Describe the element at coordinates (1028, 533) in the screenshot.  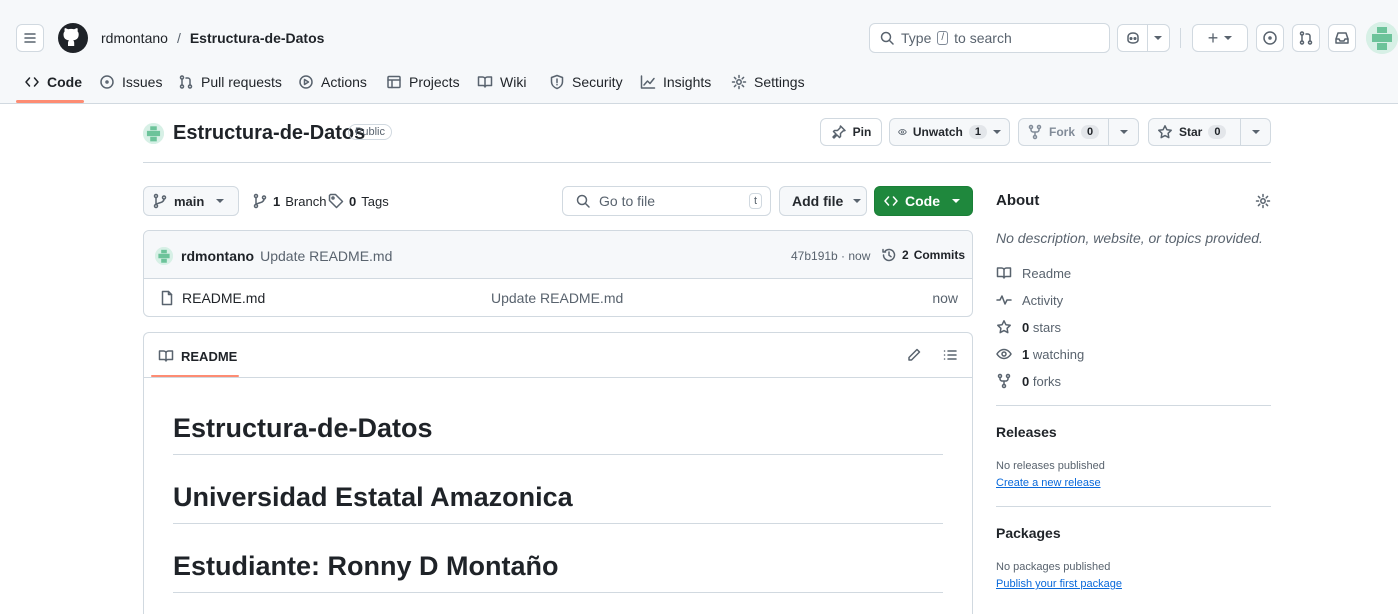
I see `packages-title: Packages` at that location.